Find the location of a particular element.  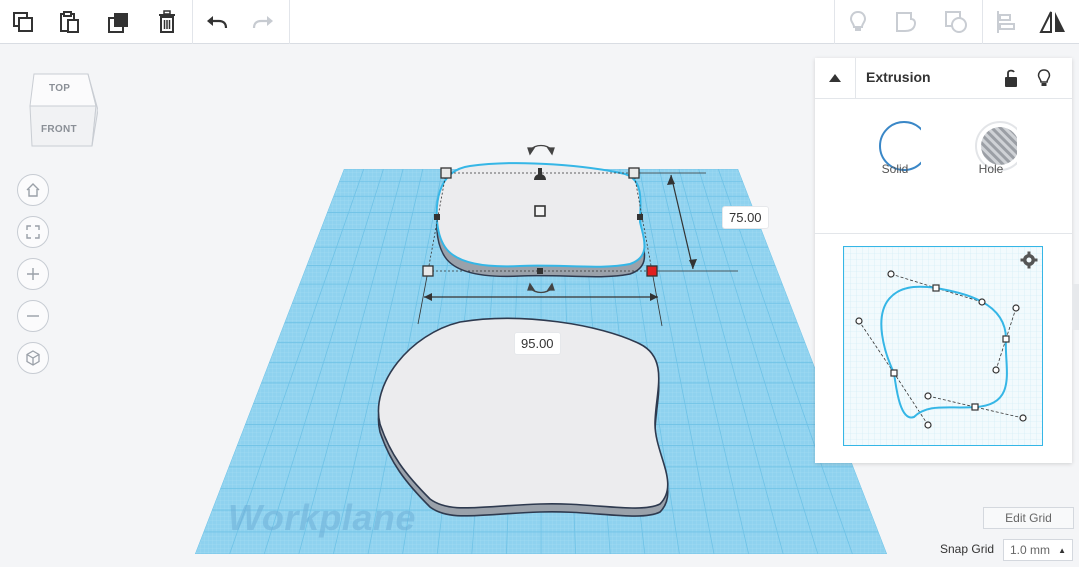

hide-button is located at coordinates (1044, 78).